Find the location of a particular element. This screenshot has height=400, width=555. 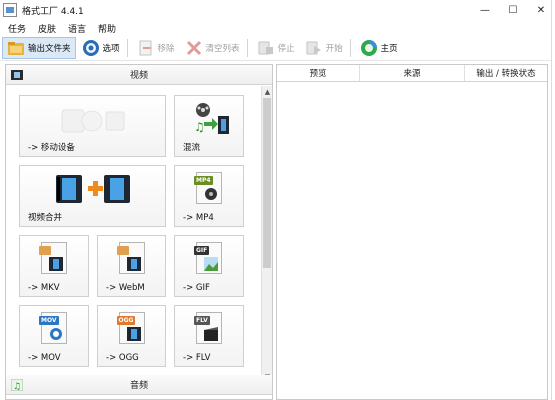

title-bar: 格式工厂 4.4.1 — ☐ ✕ is located at coordinates (277, 10).